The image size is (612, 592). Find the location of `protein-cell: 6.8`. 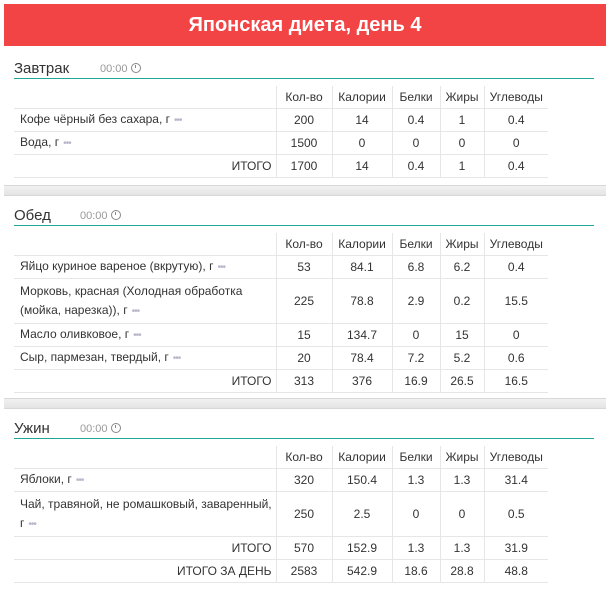

protein-cell: 6.8 is located at coordinates (415, 267).